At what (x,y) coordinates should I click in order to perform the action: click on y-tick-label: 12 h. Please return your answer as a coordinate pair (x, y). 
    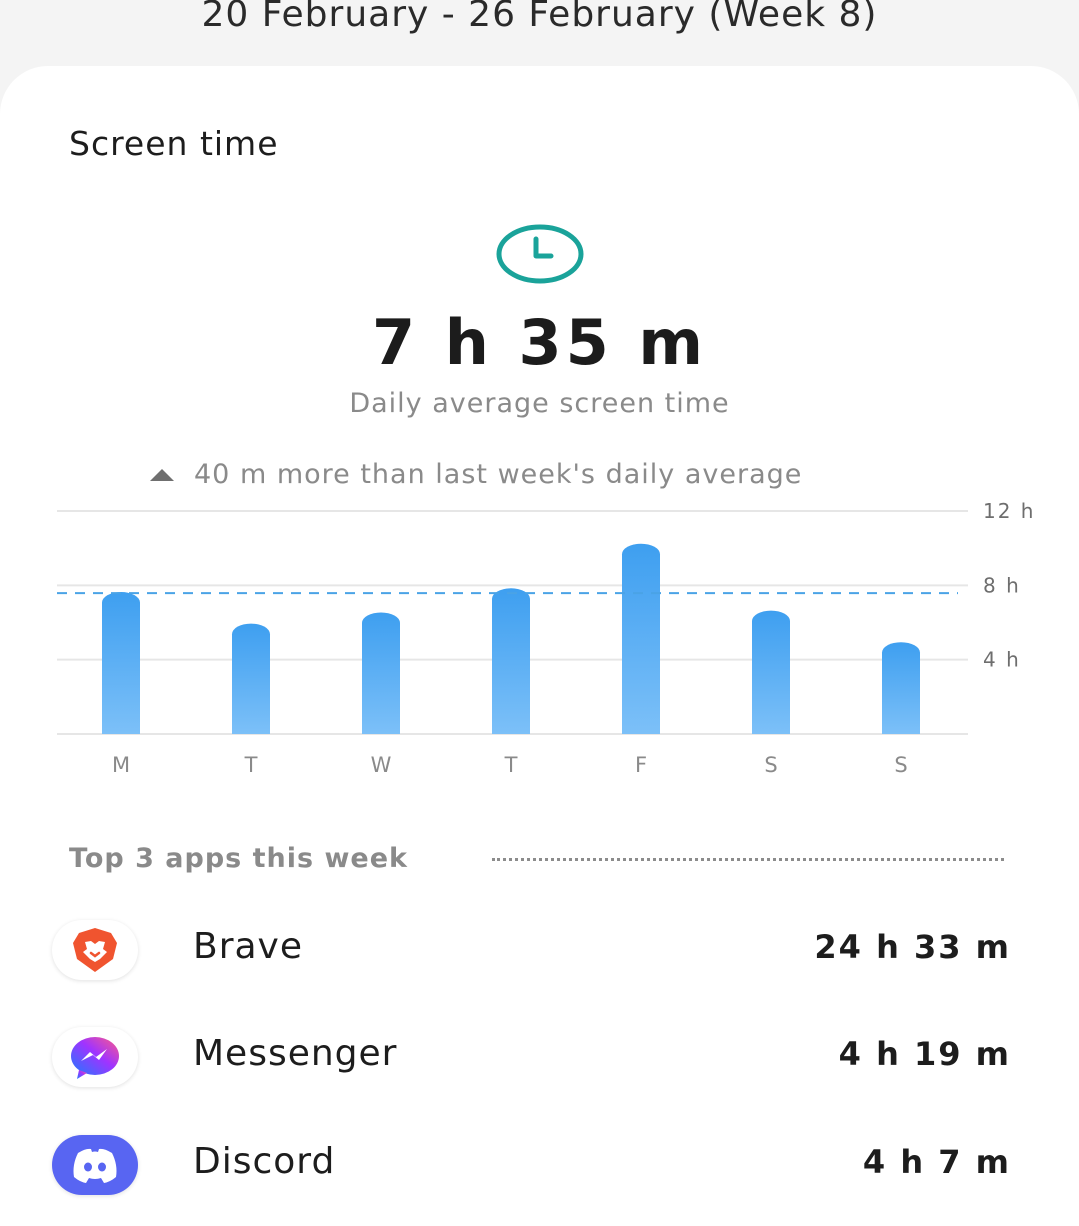
    Looking at the image, I should click on (1009, 511).